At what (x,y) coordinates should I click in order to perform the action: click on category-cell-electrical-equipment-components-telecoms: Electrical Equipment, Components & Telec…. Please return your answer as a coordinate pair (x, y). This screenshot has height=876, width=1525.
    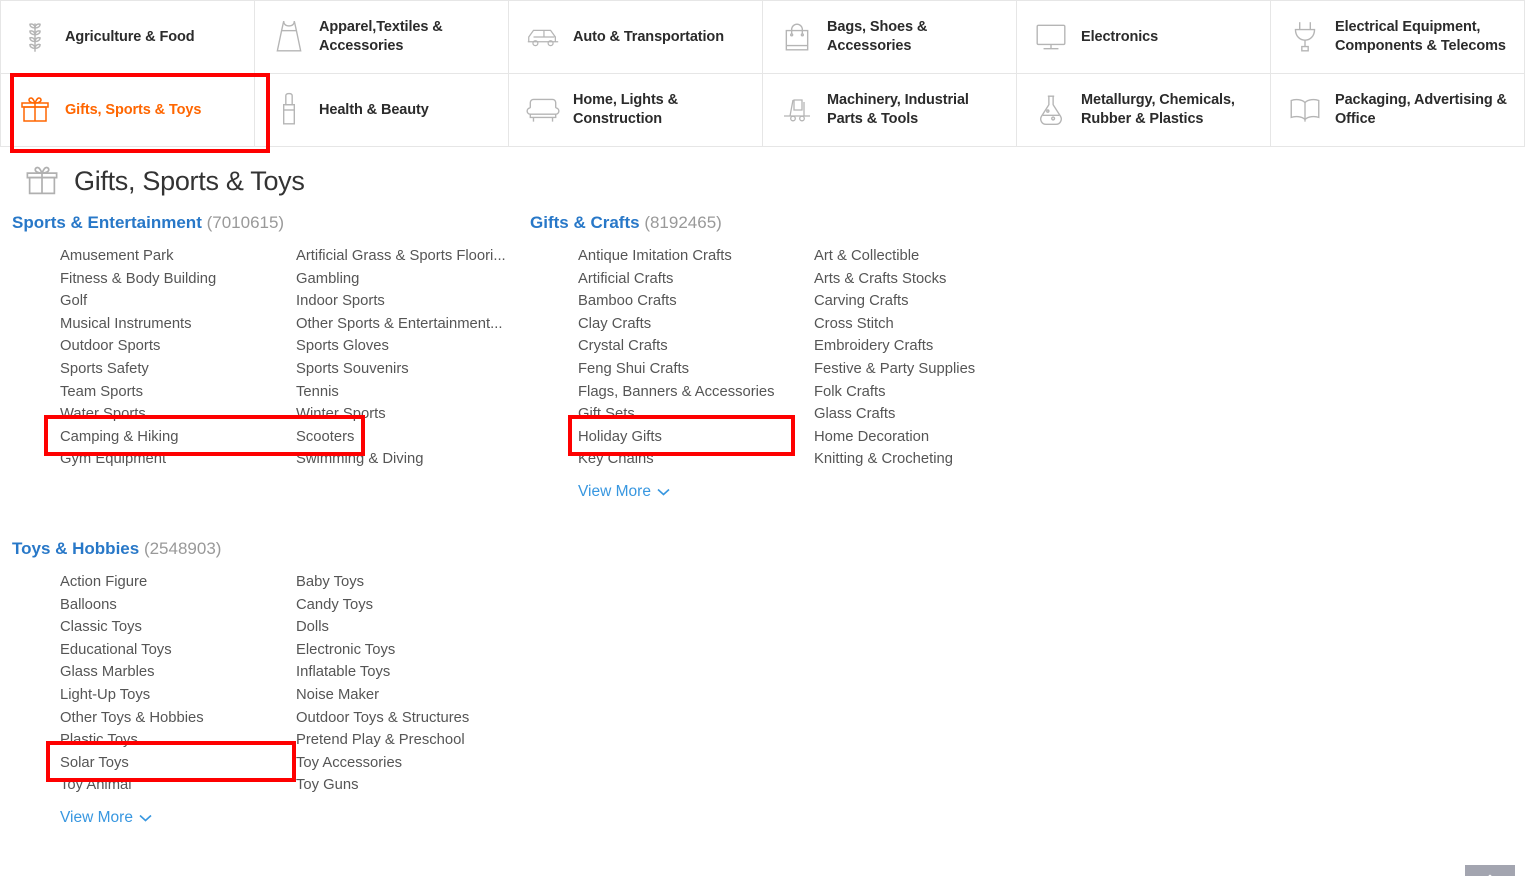
    Looking at the image, I should click on (1398, 37).